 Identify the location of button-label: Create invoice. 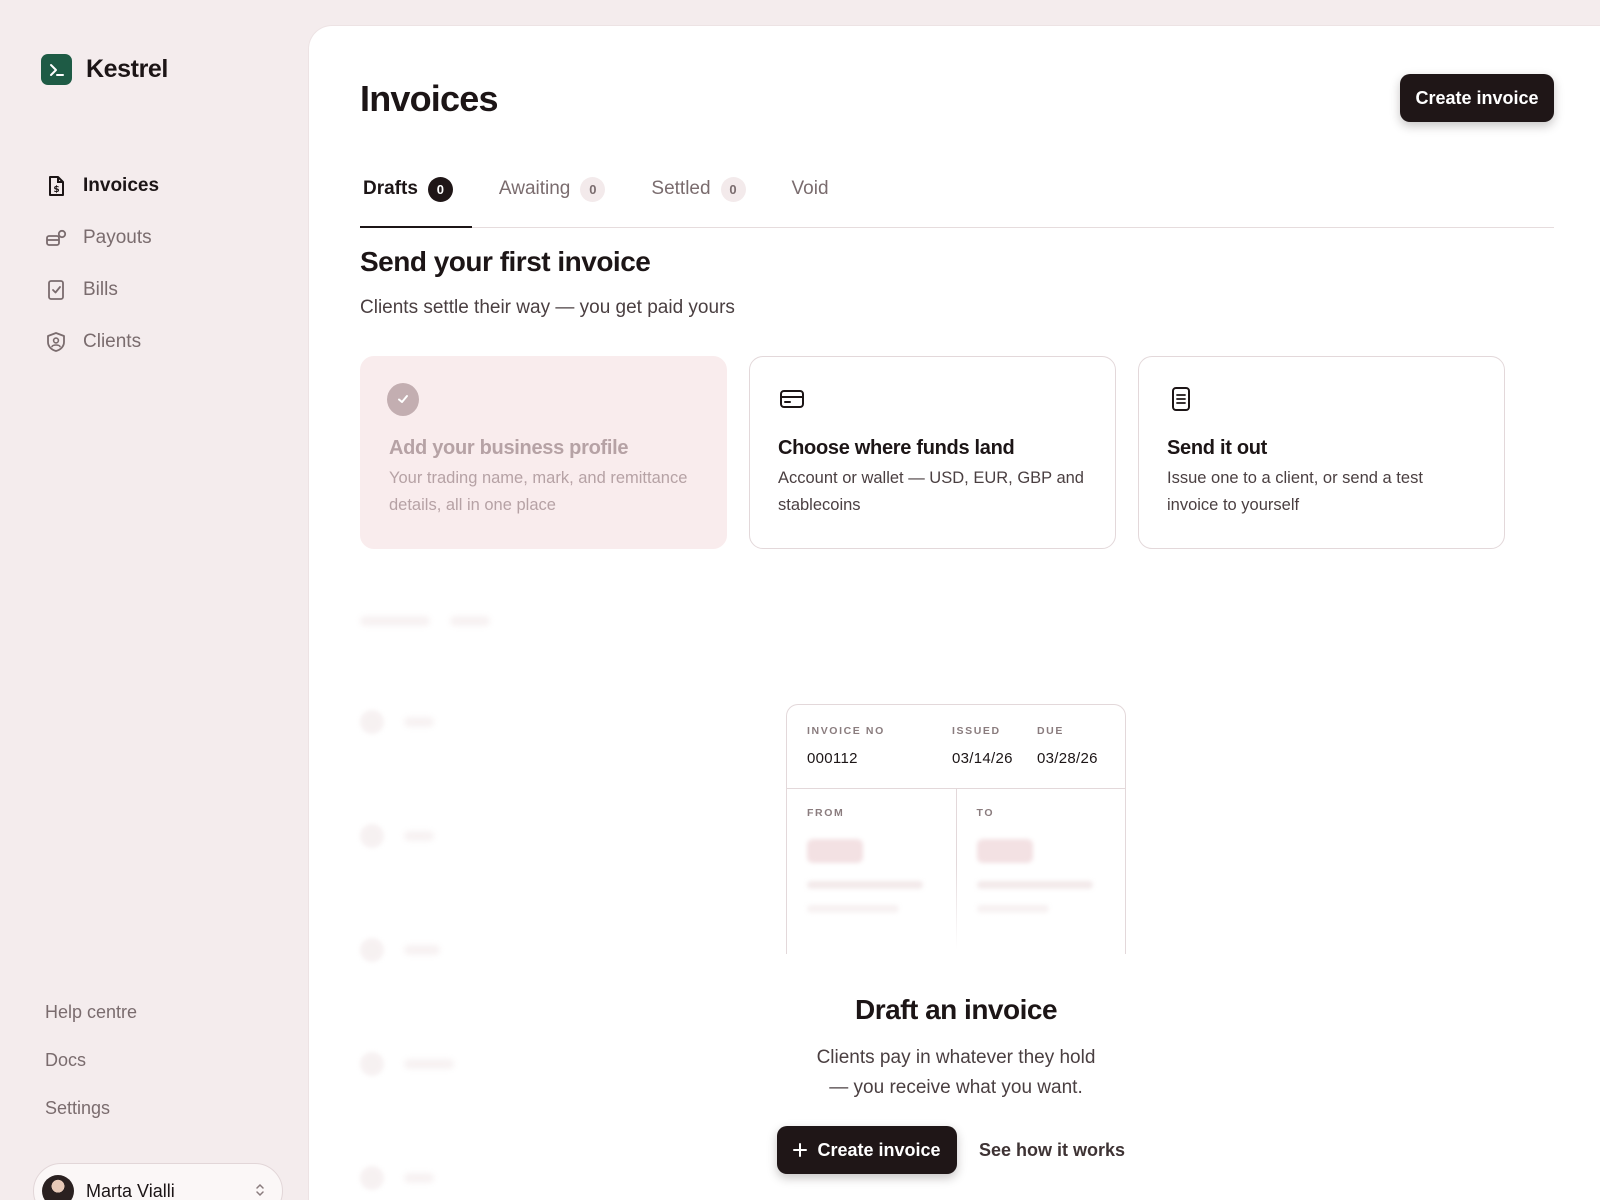
(879, 1149).